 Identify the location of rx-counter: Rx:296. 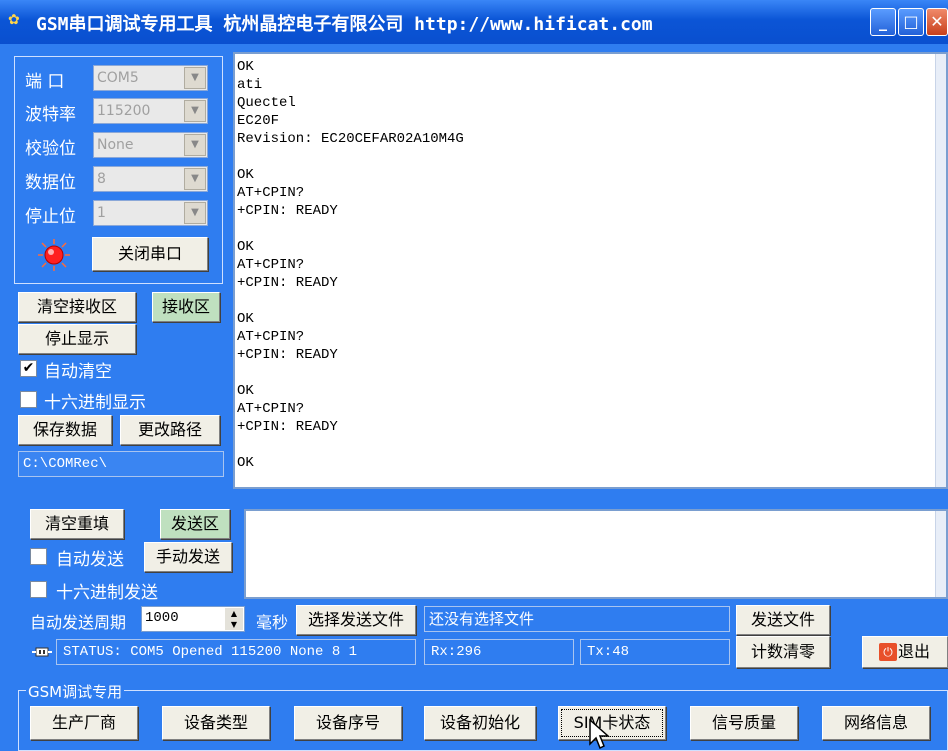
(499, 652).